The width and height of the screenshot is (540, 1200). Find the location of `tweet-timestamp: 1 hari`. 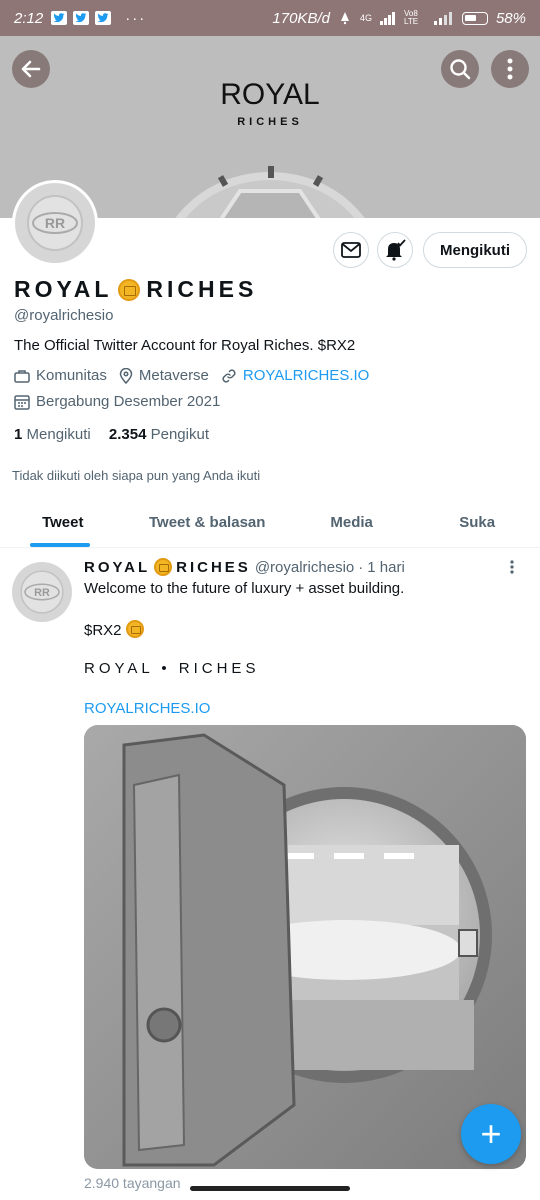

tweet-timestamp: 1 hari is located at coordinates (386, 567).